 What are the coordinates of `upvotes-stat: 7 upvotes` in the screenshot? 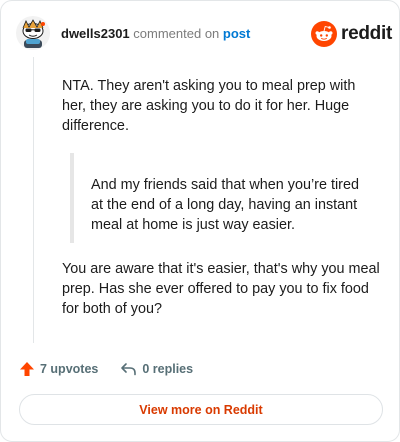 It's located at (58, 369).